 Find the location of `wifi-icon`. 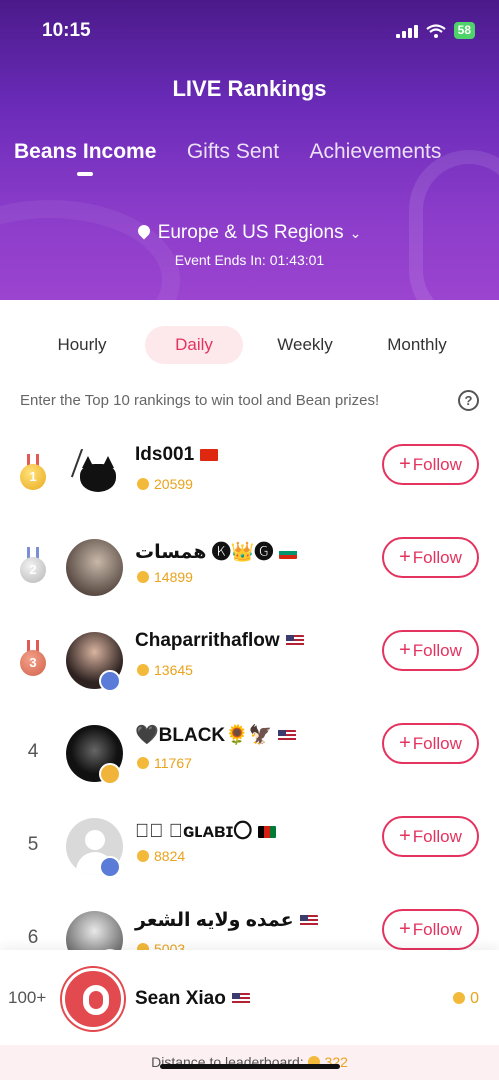

wifi-icon is located at coordinates (435, 30).